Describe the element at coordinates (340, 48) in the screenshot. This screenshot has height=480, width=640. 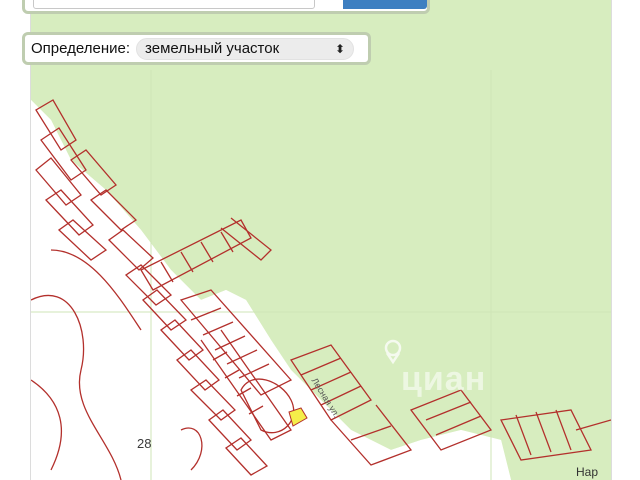
I see `chevron-updown-icon: ⬍` at that location.